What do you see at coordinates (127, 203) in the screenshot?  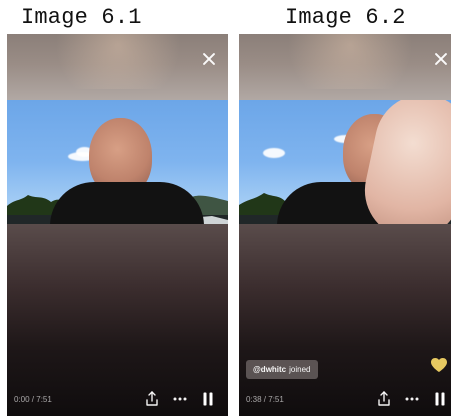 I see `person-torso` at bounding box center [127, 203].